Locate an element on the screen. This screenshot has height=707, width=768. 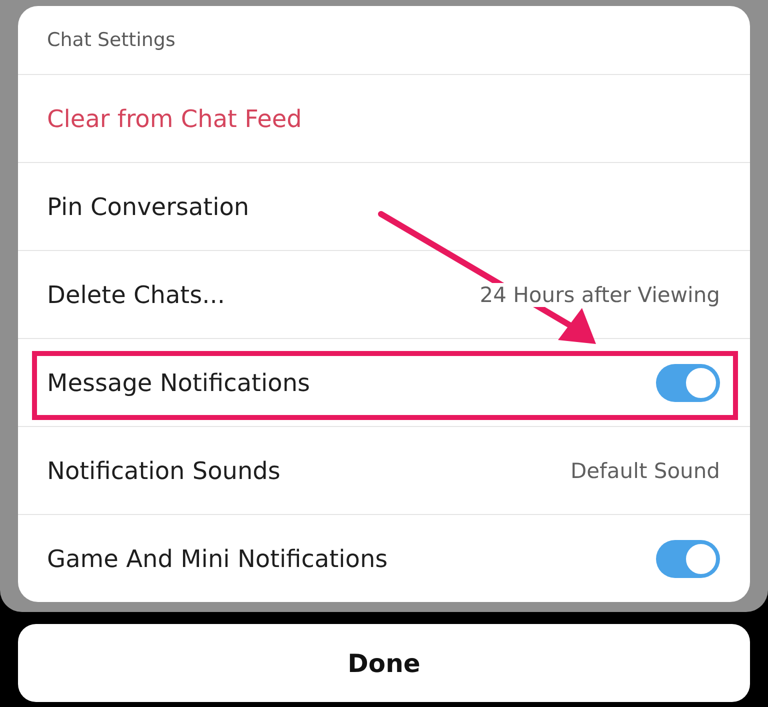
setting-label: Game And Mini Notifications is located at coordinates (217, 558).